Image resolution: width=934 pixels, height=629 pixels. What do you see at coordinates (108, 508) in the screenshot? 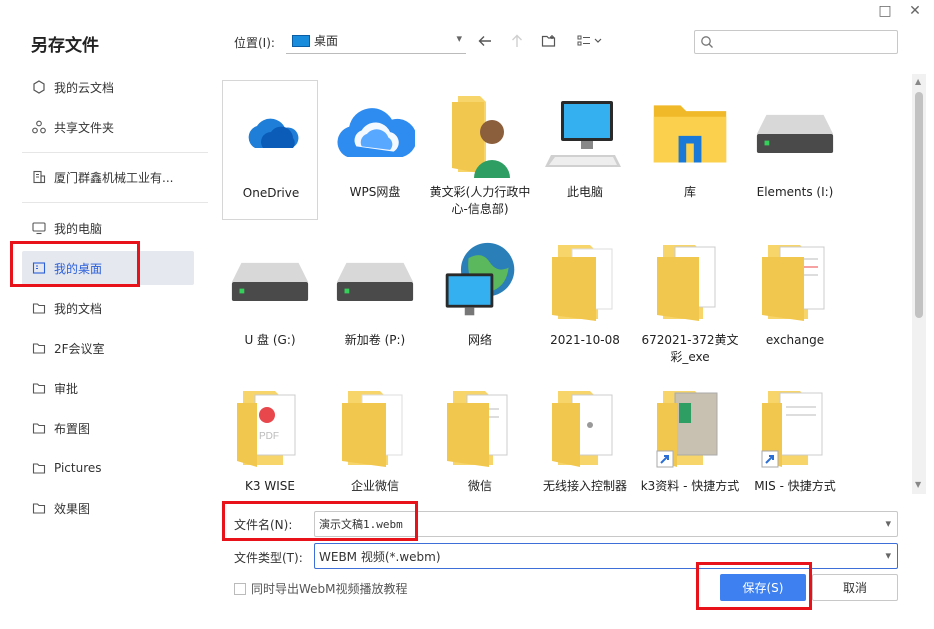
I see `sidebar-item-renderings: 效果图` at bounding box center [108, 508].